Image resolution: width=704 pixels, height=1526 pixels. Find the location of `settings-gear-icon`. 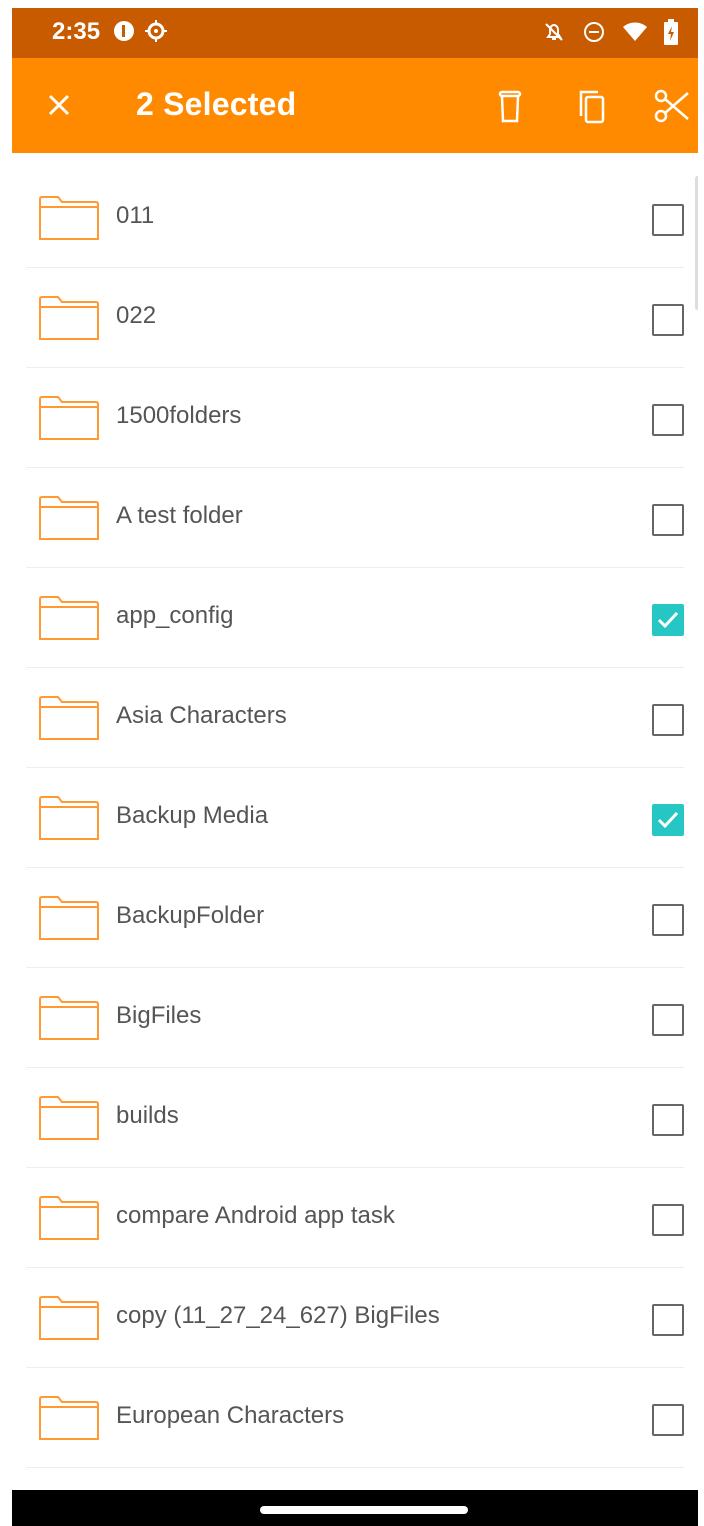

settings-gear-icon is located at coordinates (156, 31).